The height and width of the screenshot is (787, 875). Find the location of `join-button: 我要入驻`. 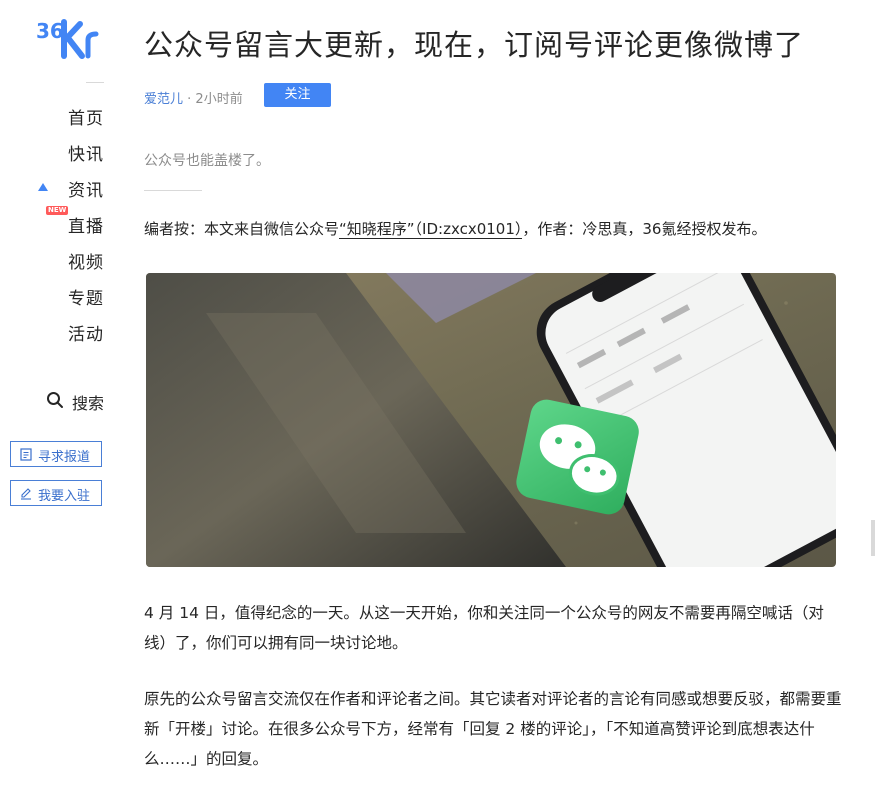

join-button: 我要入驻 is located at coordinates (56, 493).